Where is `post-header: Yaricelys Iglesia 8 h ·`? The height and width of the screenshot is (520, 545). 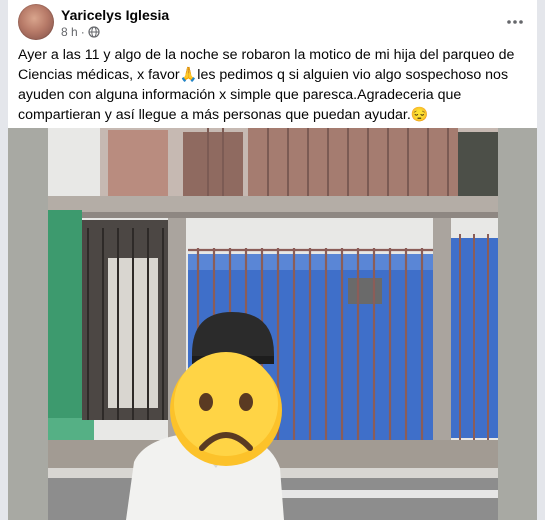
post-header: Yaricelys Iglesia 8 h · is located at coordinates (272, 22).